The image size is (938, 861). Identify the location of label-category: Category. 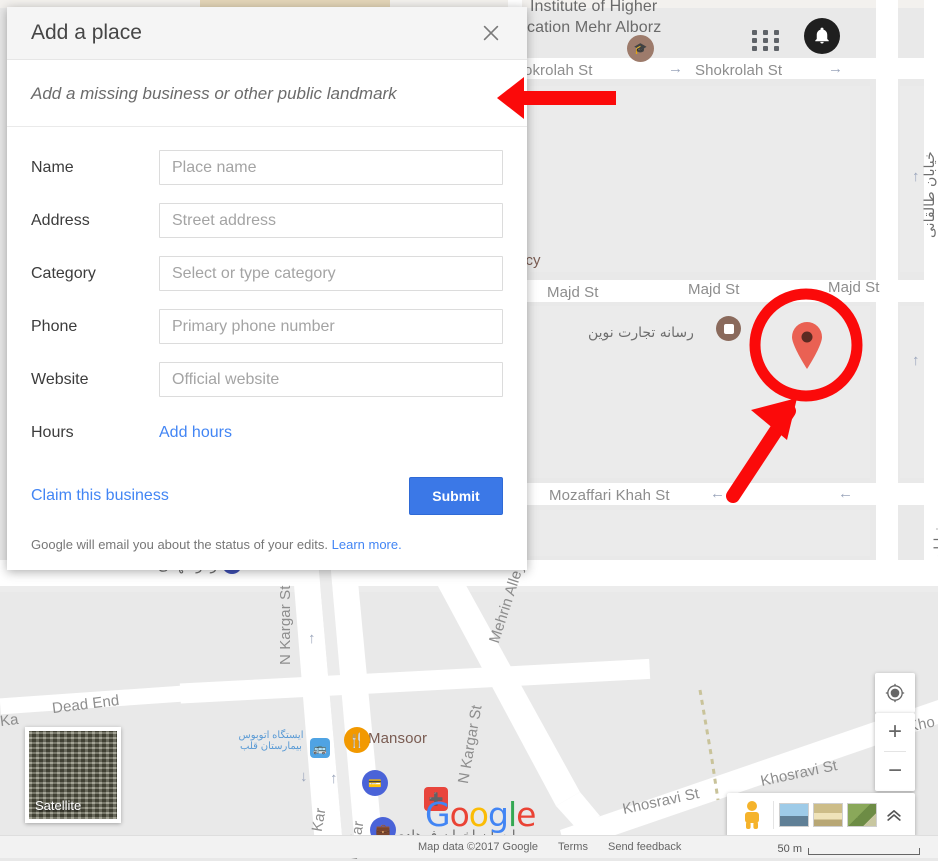
(63, 273).